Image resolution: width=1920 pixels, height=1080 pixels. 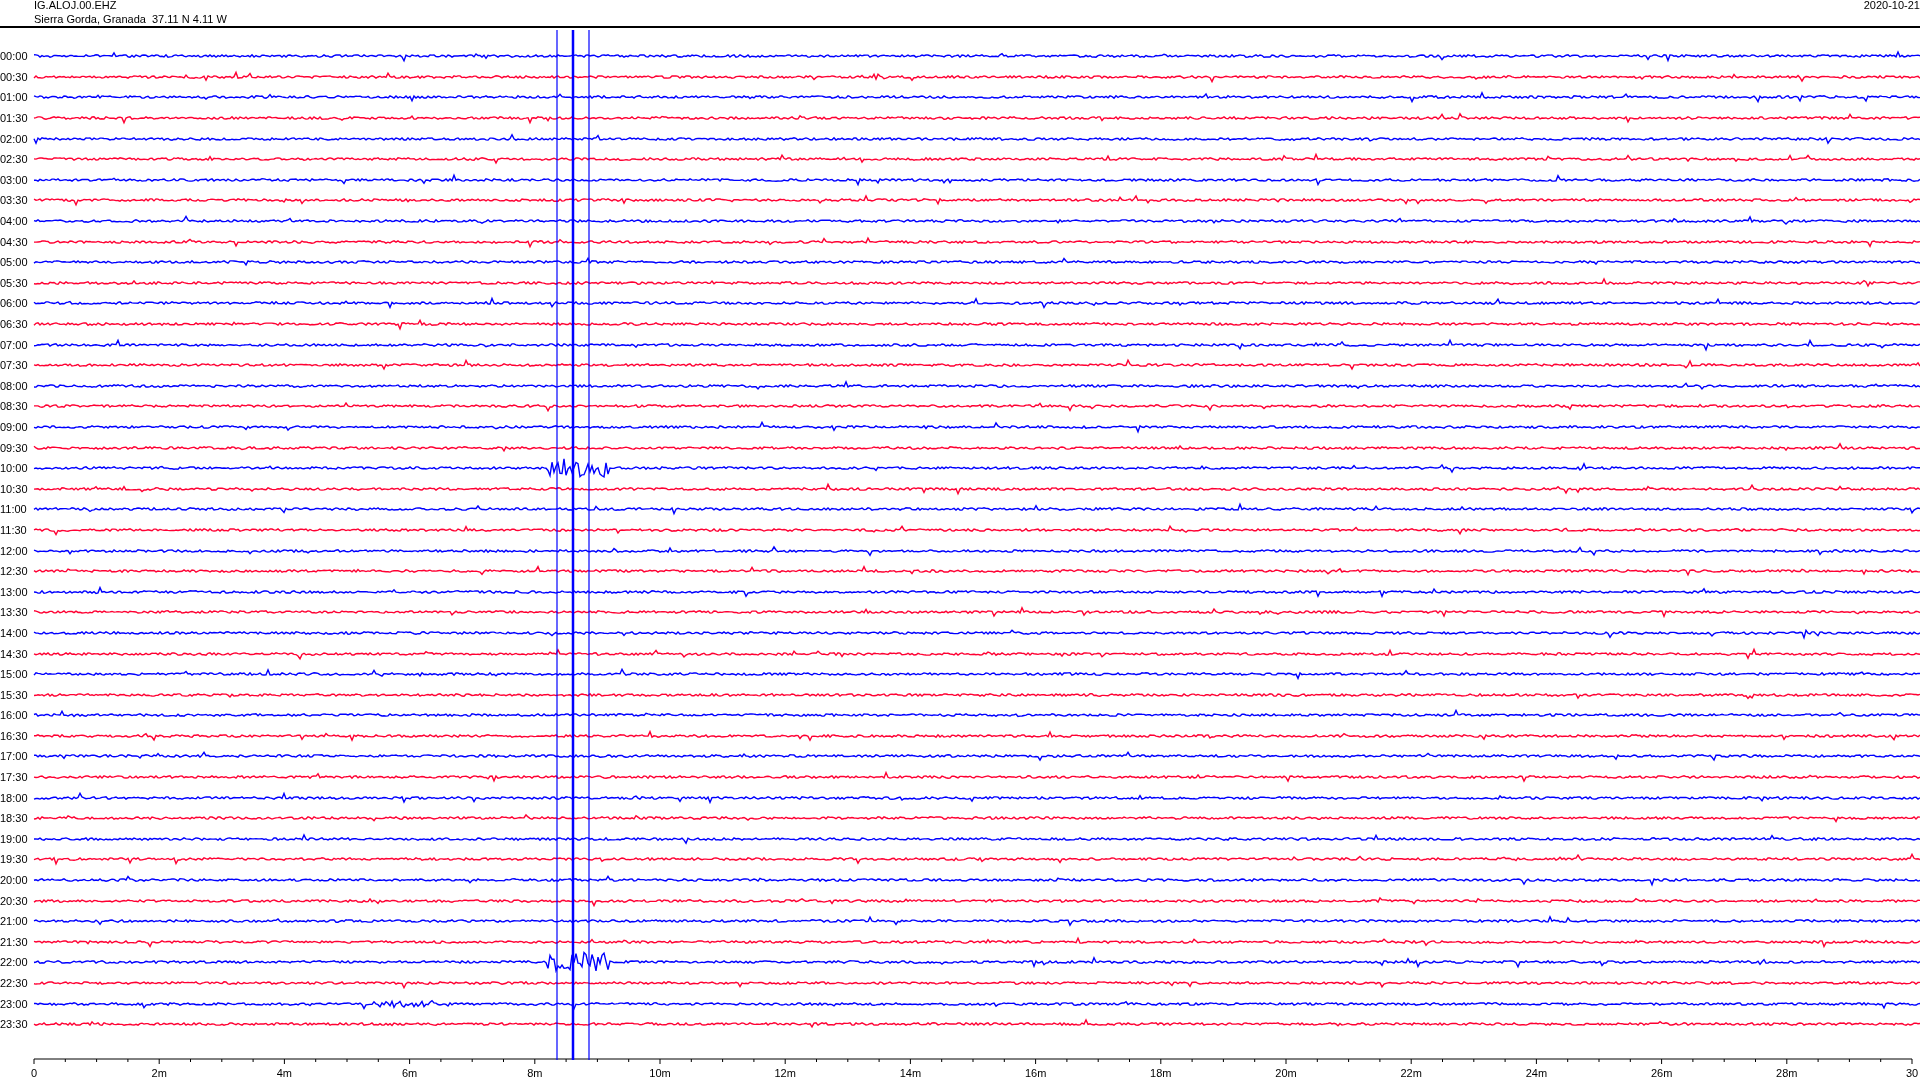 I want to click on time-label: 13:30, so click(x=14, y=612).